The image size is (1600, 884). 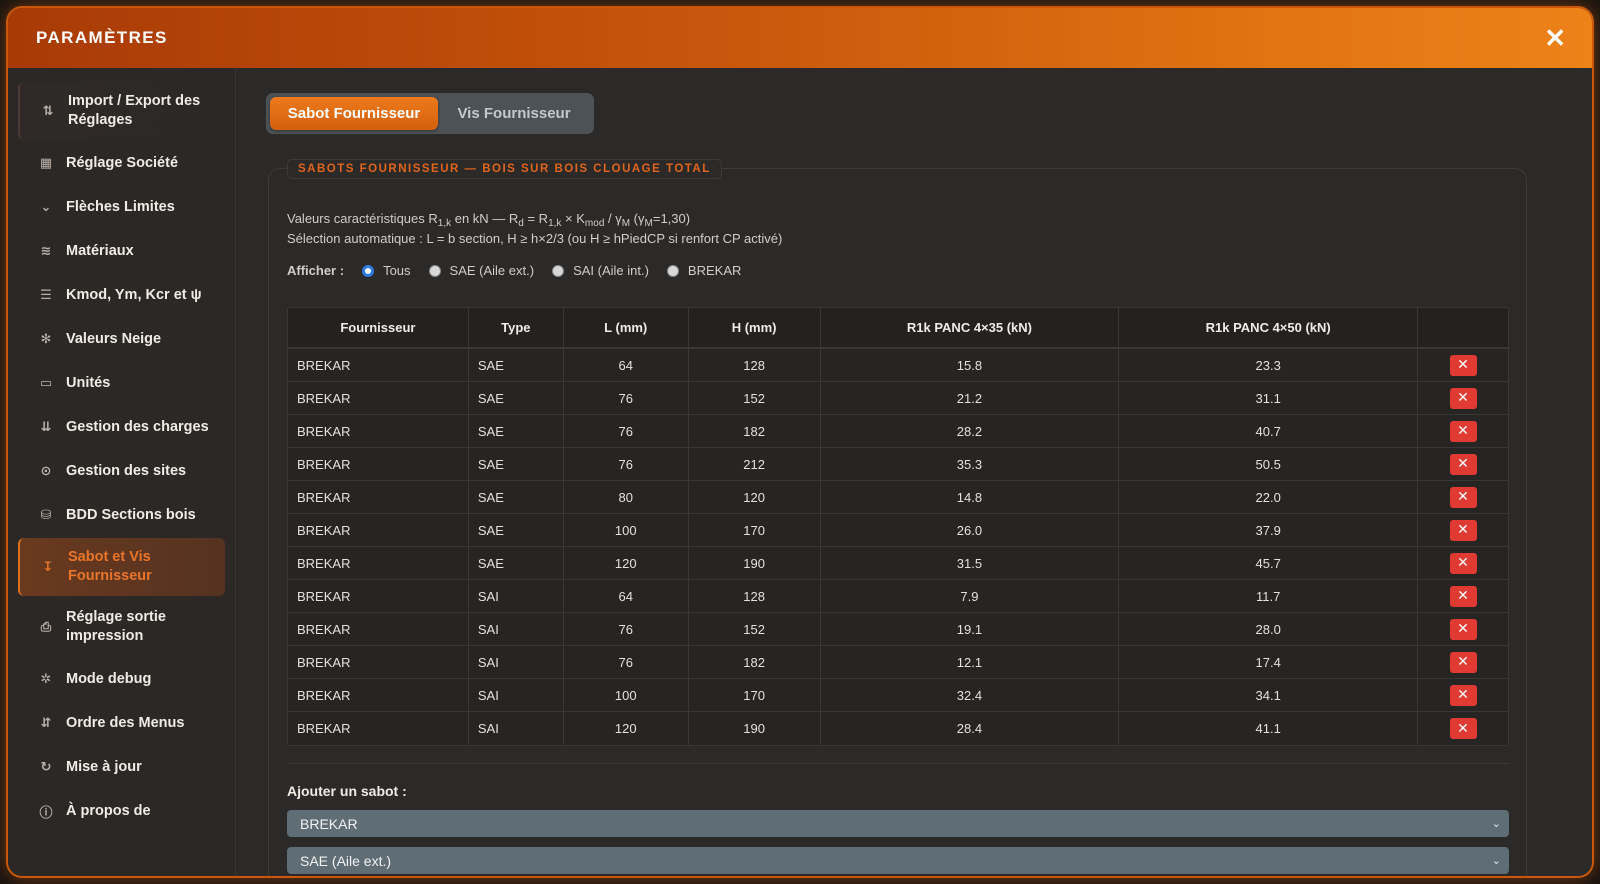 What do you see at coordinates (1269, 530) in the screenshot?
I see `table-cell: 37.9` at bounding box center [1269, 530].